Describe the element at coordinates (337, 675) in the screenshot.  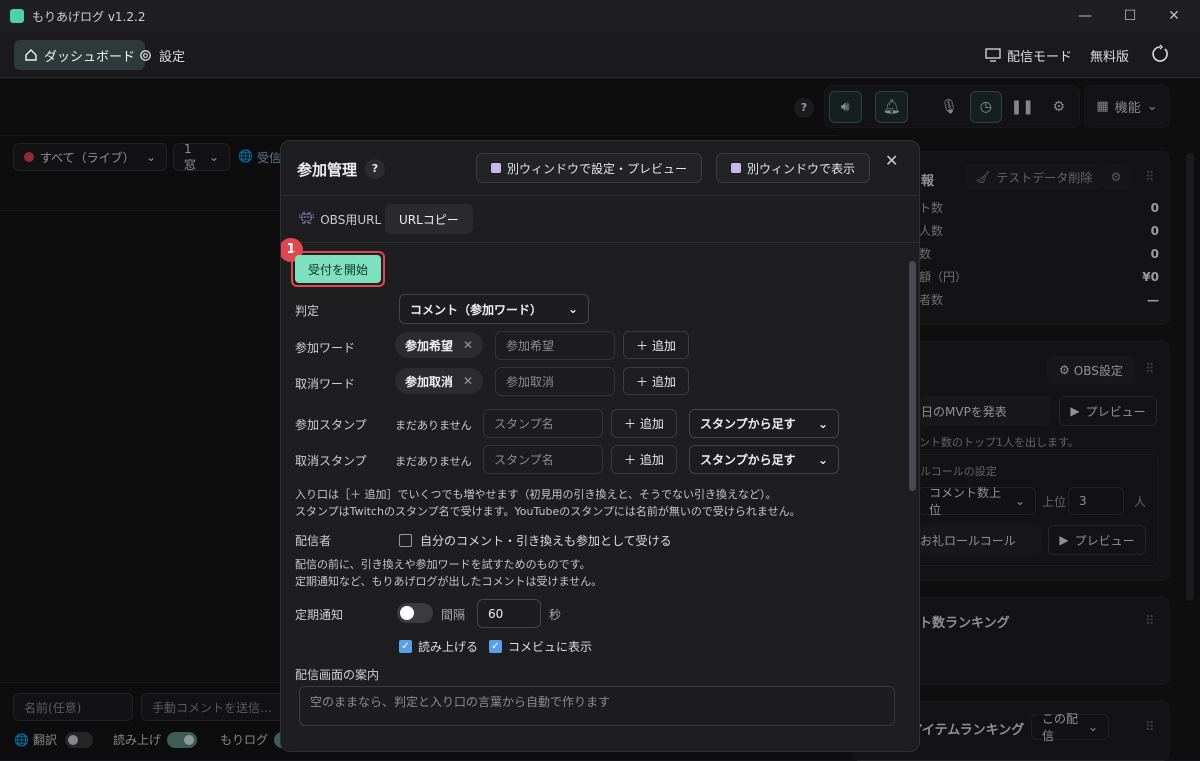
I see `guide-label: 配信画面の案内` at that location.